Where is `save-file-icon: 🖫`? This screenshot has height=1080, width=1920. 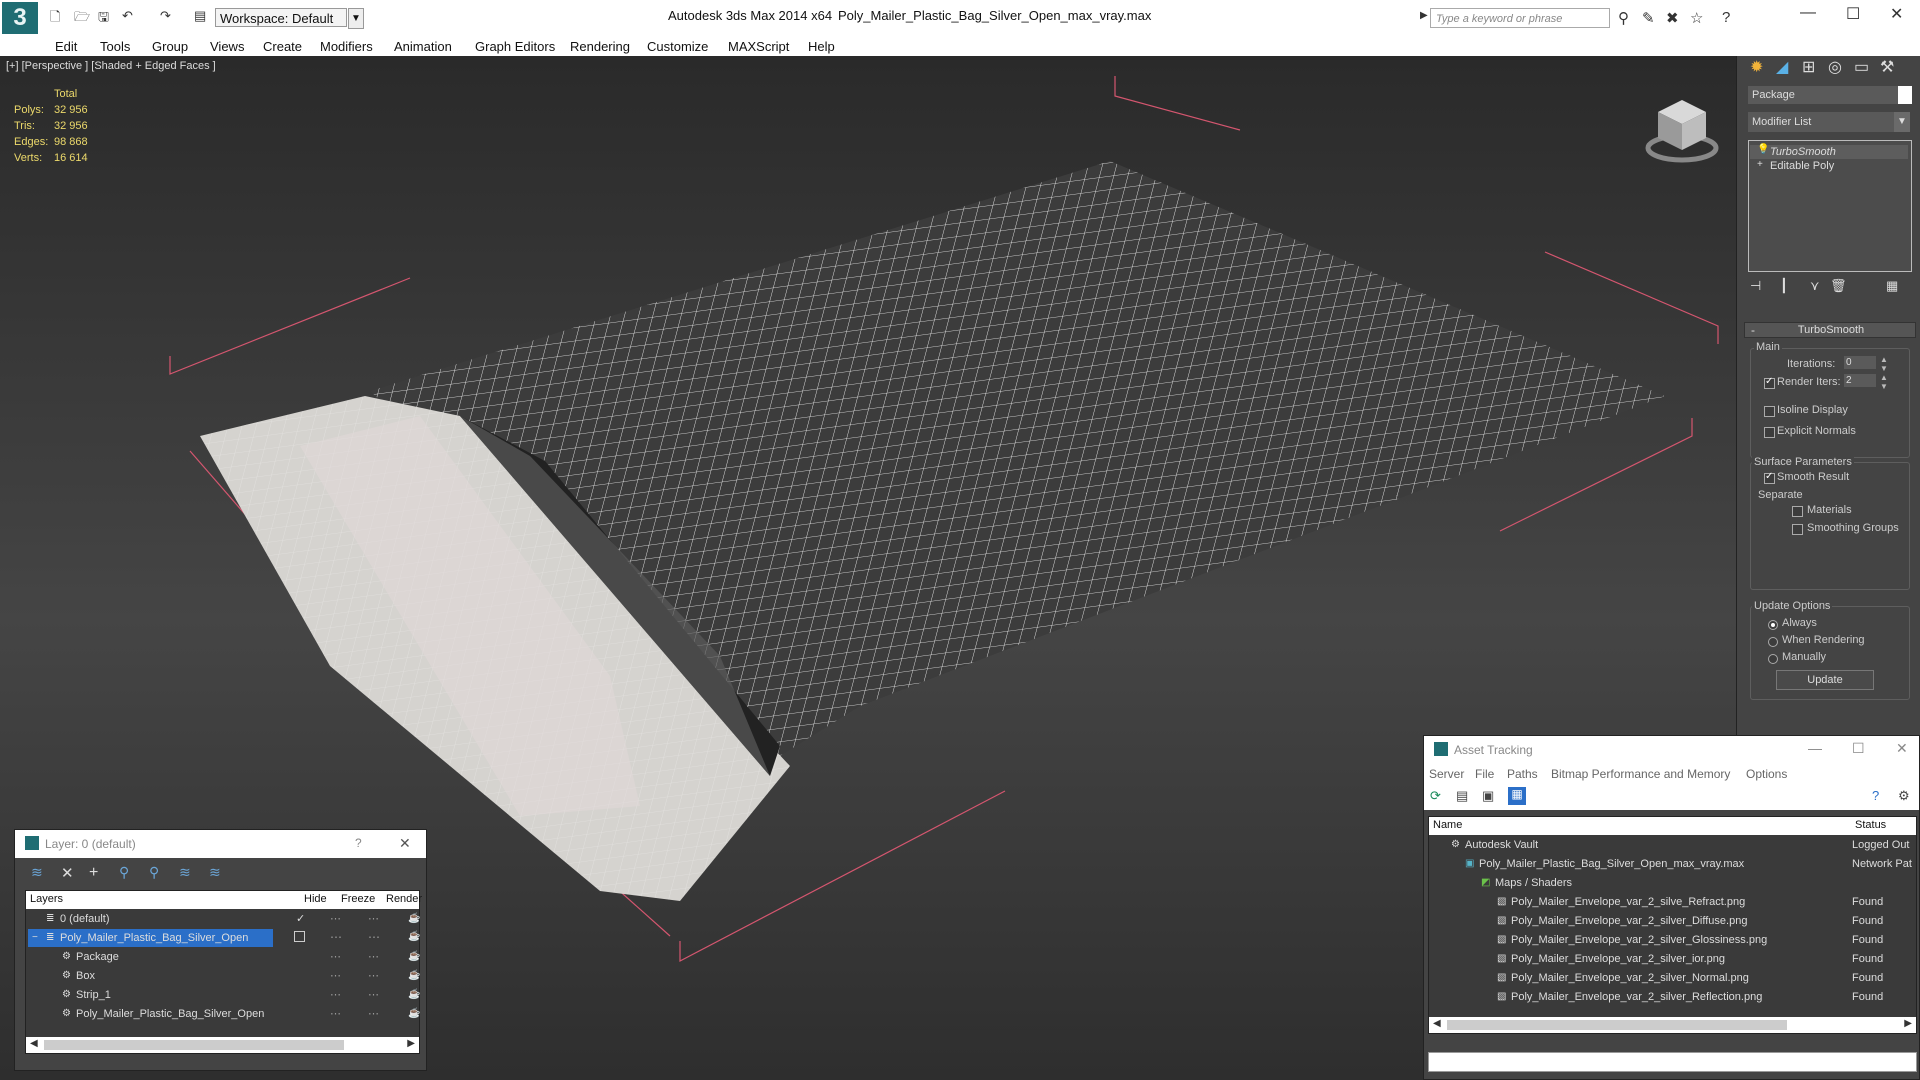 save-file-icon: 🖫 is located at coordinates (103, 19).